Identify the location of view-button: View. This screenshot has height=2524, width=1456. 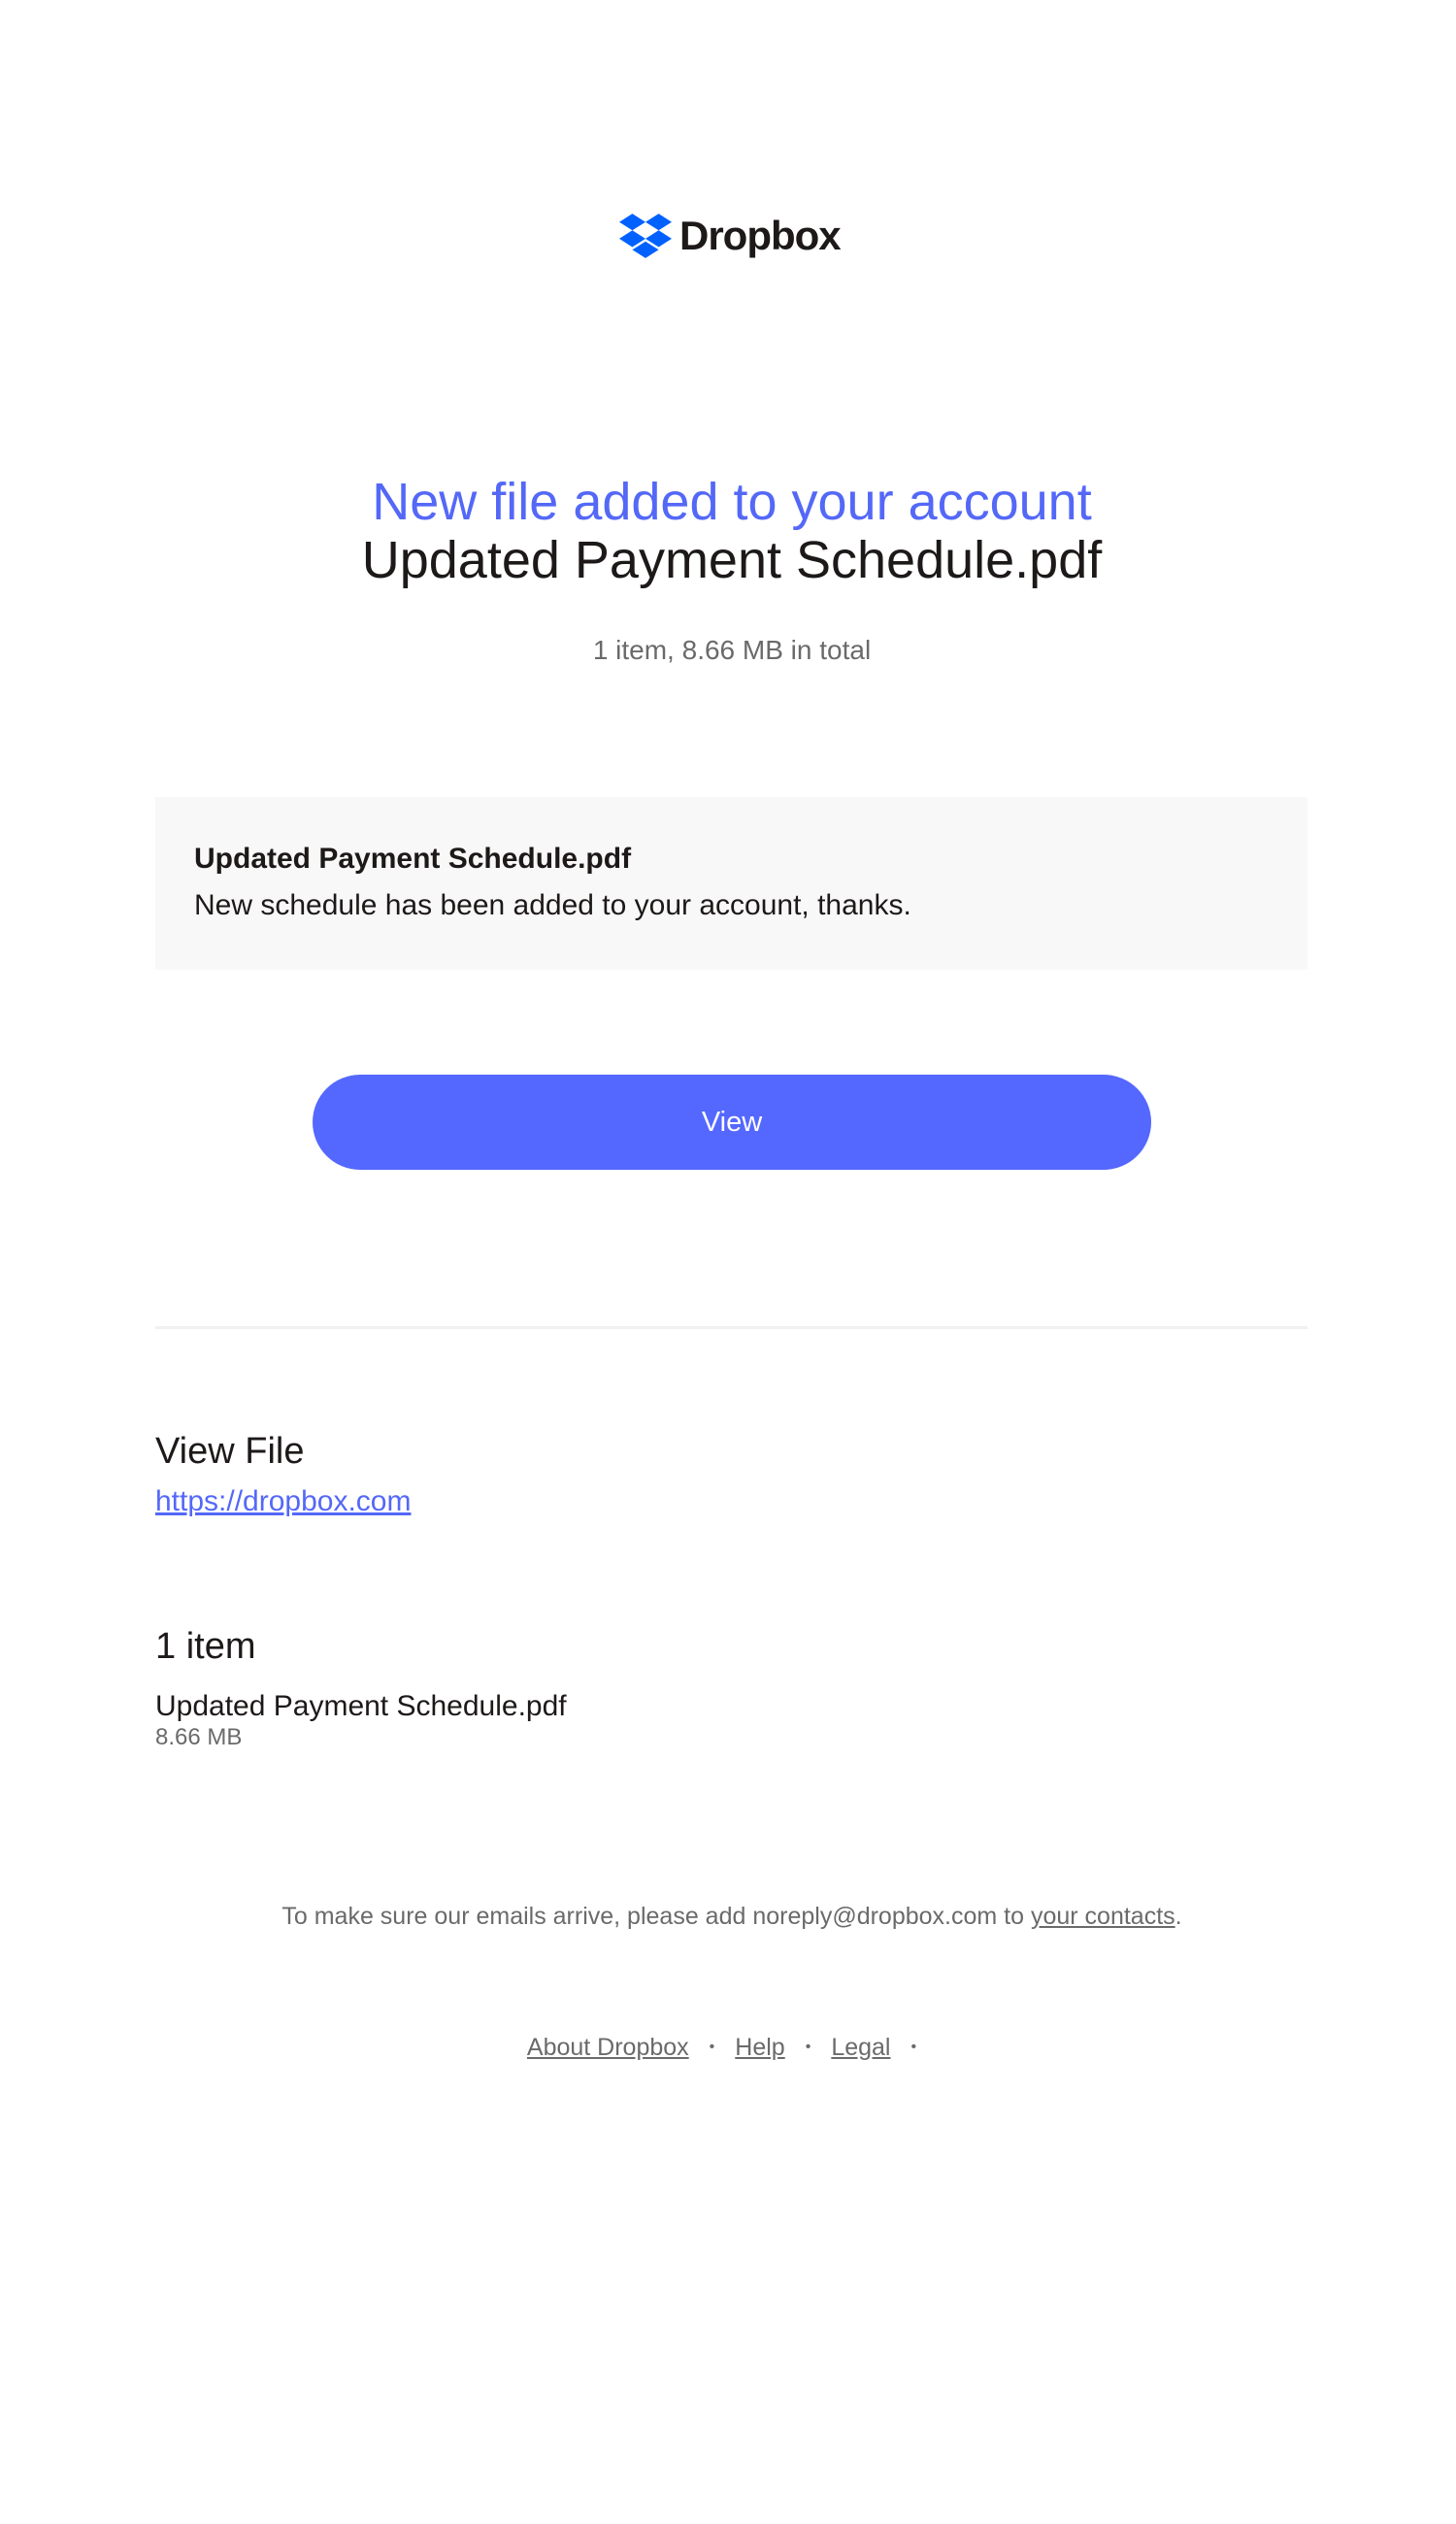
(732, 1122).